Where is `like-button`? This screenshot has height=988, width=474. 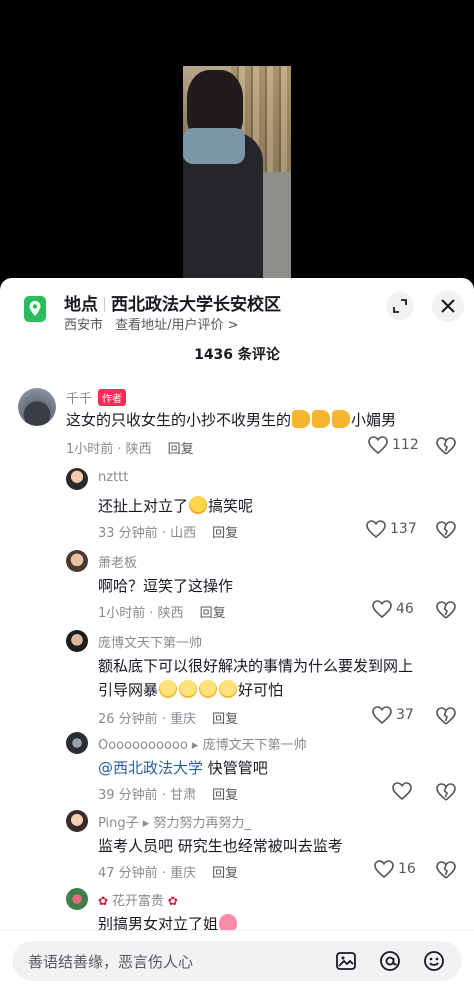
like-button is located at coordinates (404, 791).